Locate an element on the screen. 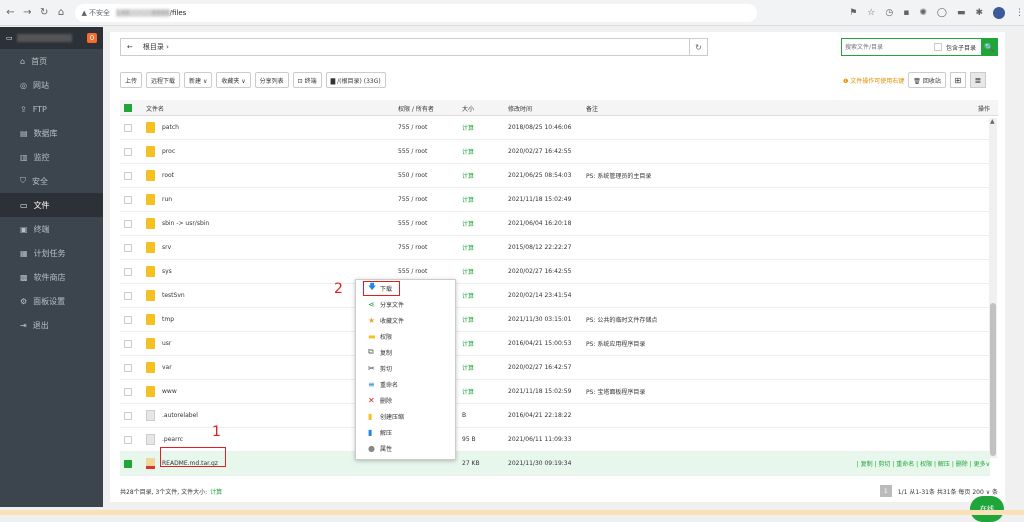  online-service-button: 在线 is located at coordinates (987, 509).